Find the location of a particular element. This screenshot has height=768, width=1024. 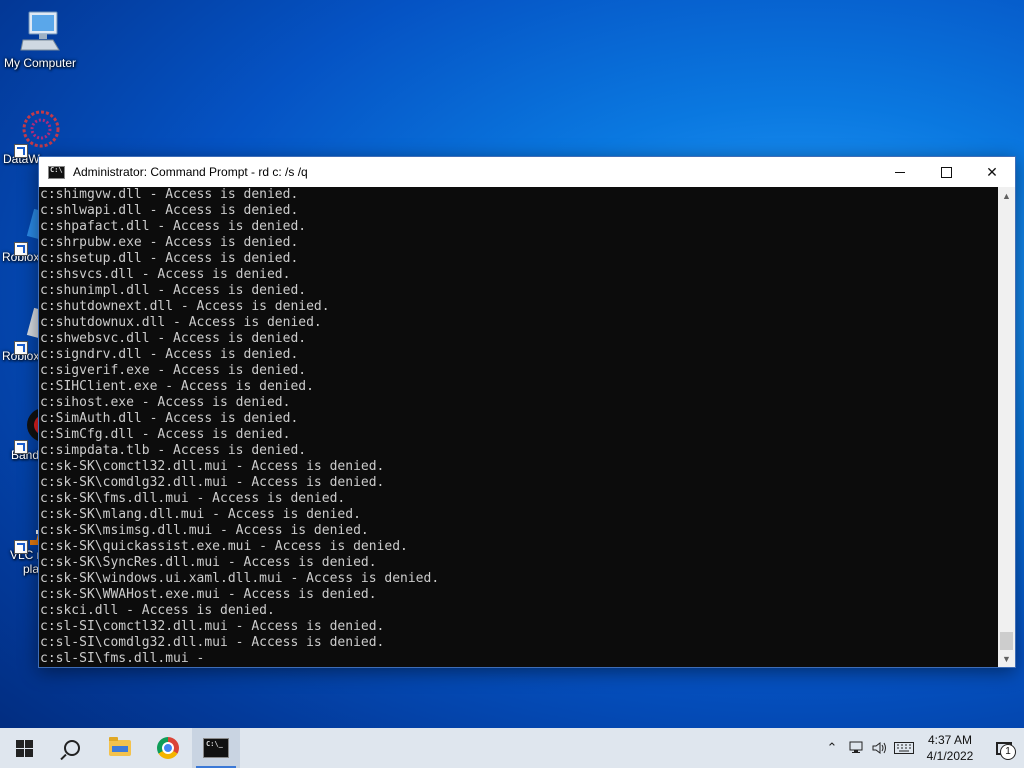

desktop-icon-my-computer: My Computer is located at coordinates (40, 40).